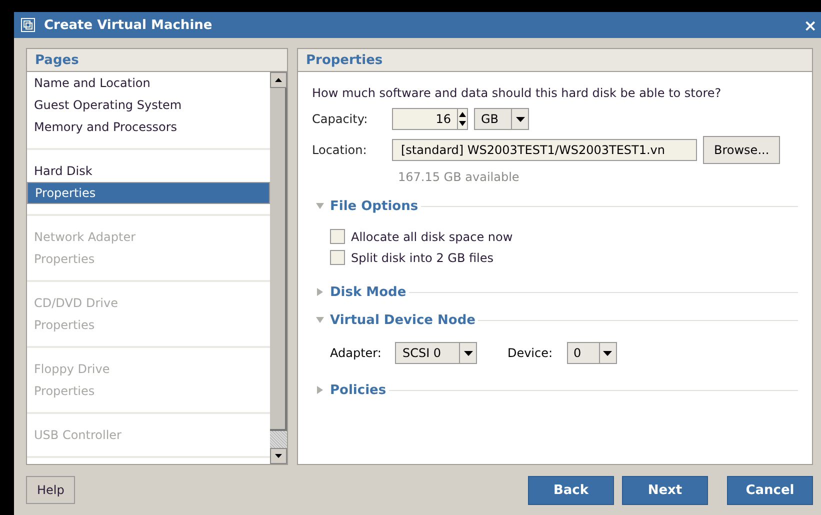 The image size is (821, 515). What do you see at coordinates (148, 83) in the screenshot?
I see `page-item: Name and Location` at bounding box center [148, 83].